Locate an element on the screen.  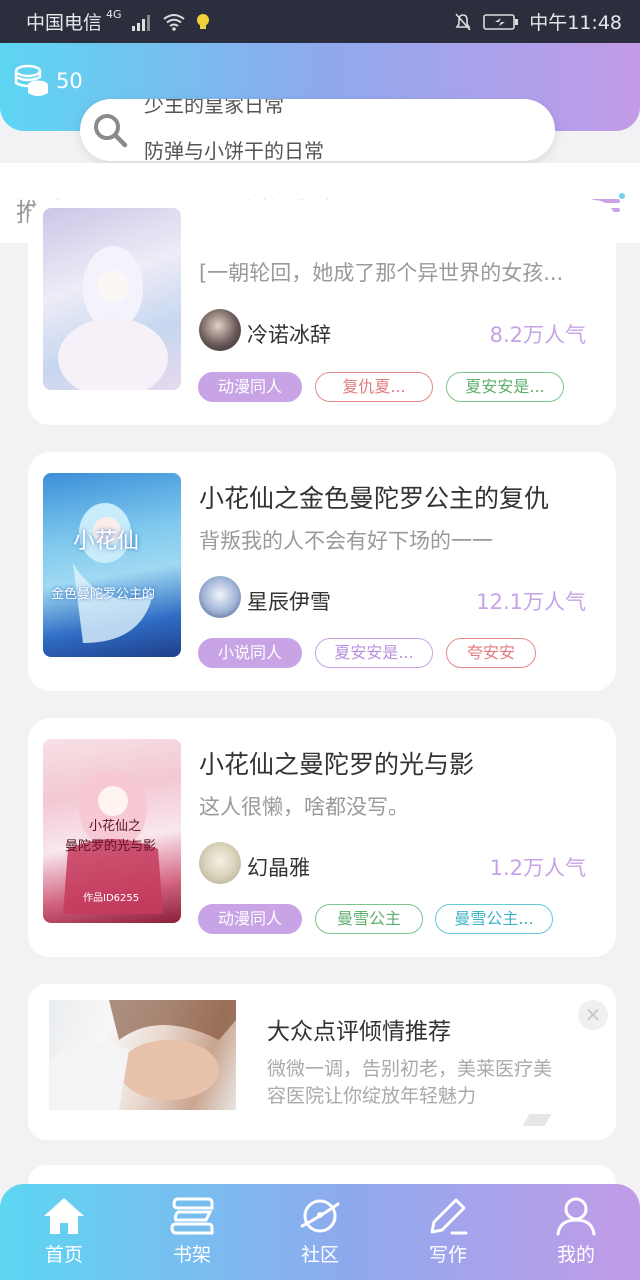
nav-label: 我的 is located at coordinates (575, 1255).